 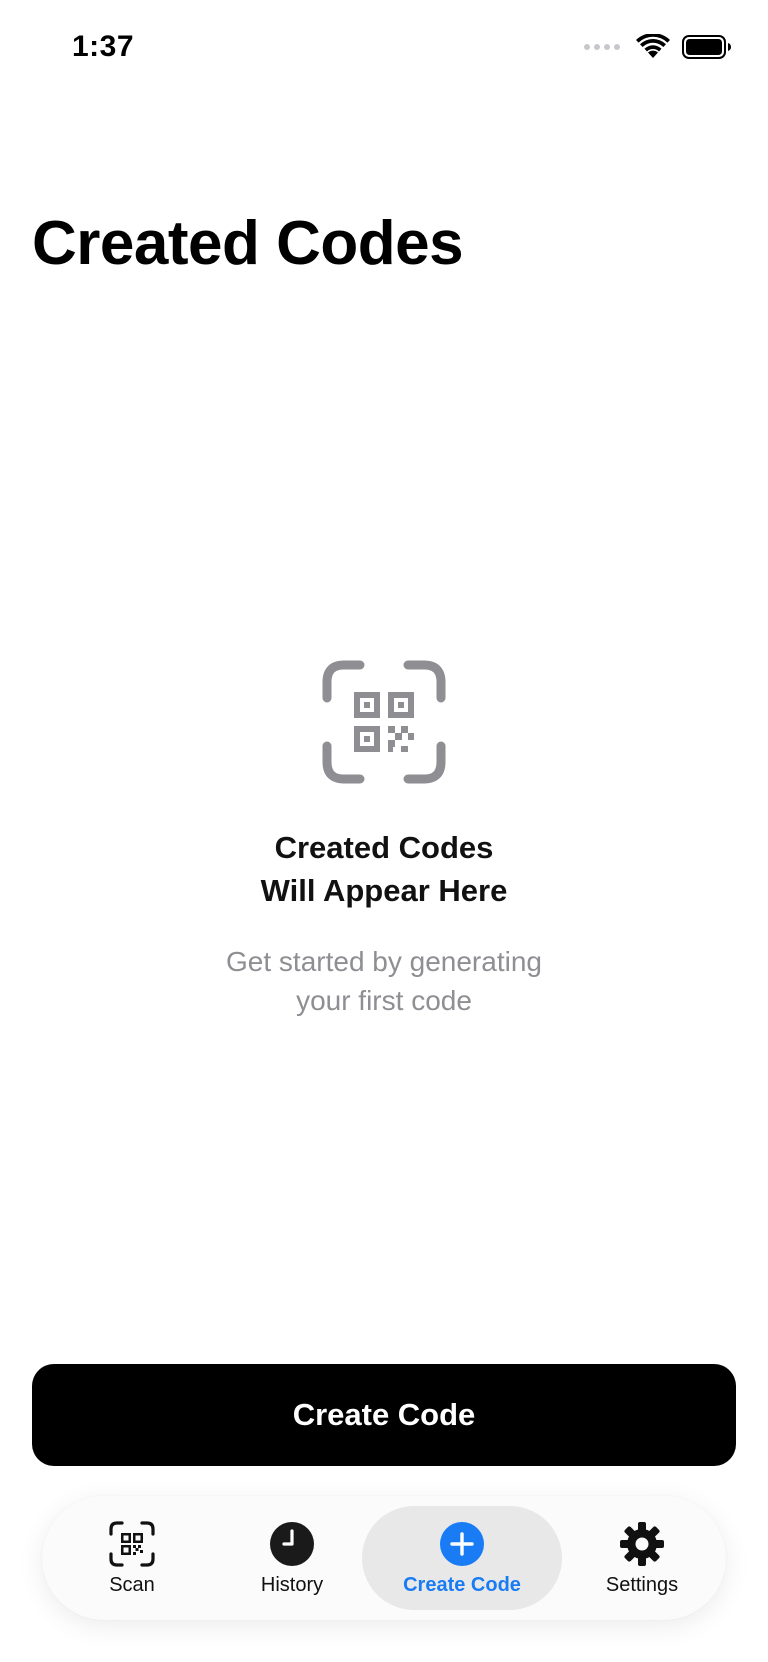 I want to click on battery-icon, so click(x=706, y=47).